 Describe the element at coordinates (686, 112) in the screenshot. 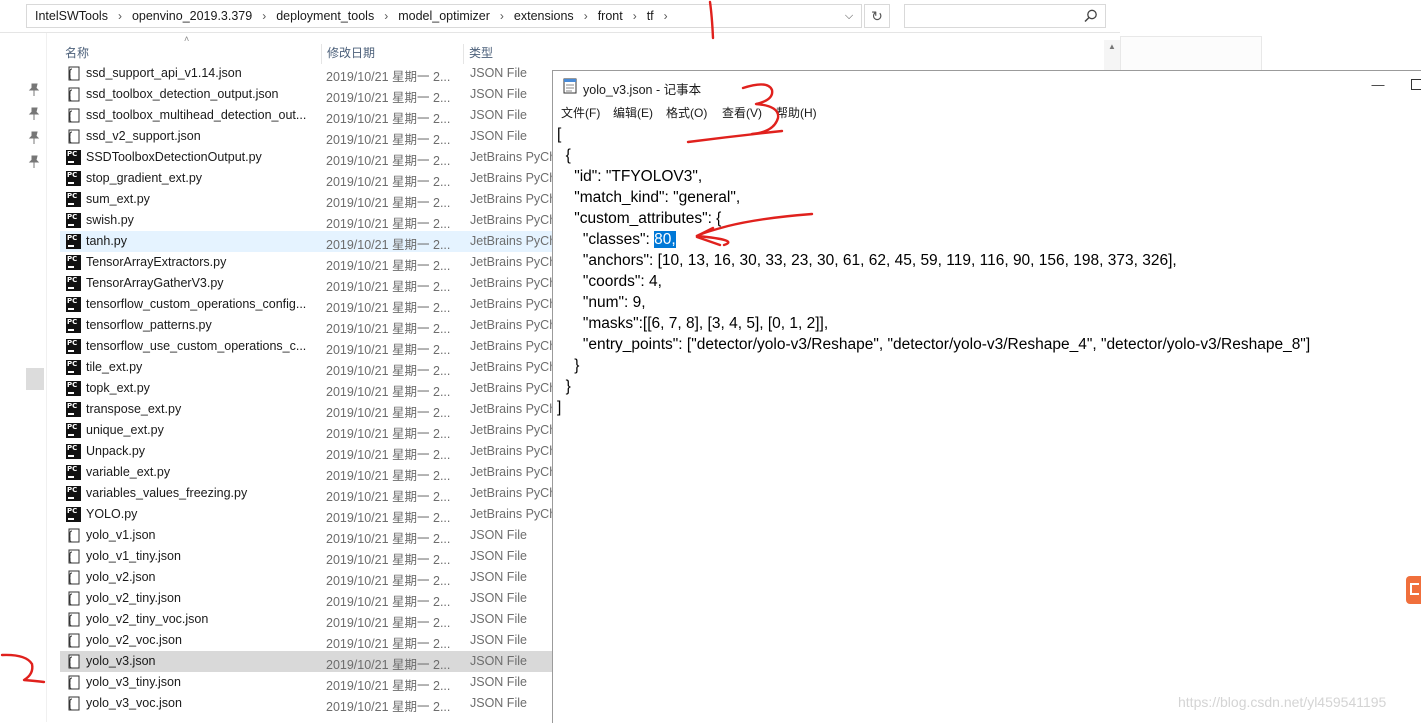

I see `menu-item: 格式(O)` at that location.